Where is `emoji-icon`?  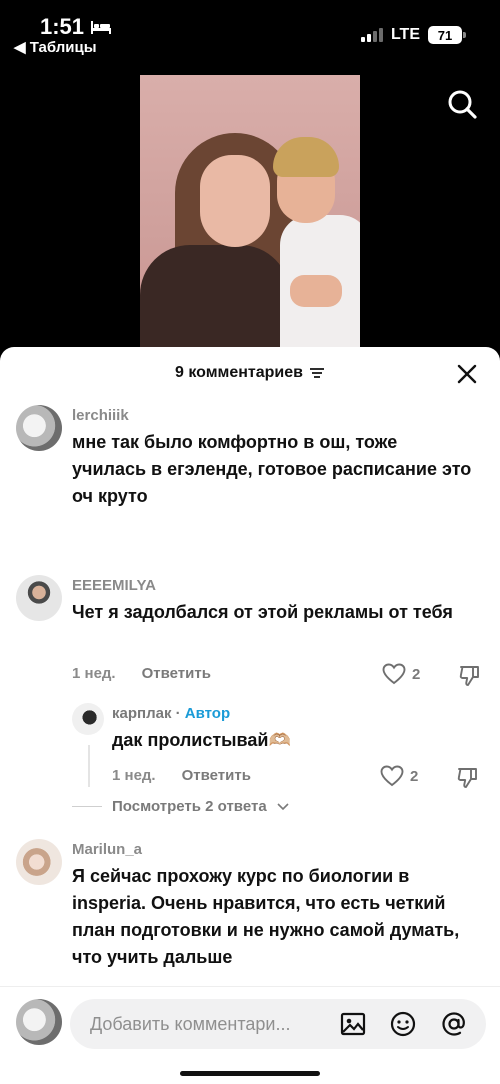
emoji-icon is located at coordinates (403, 1024).